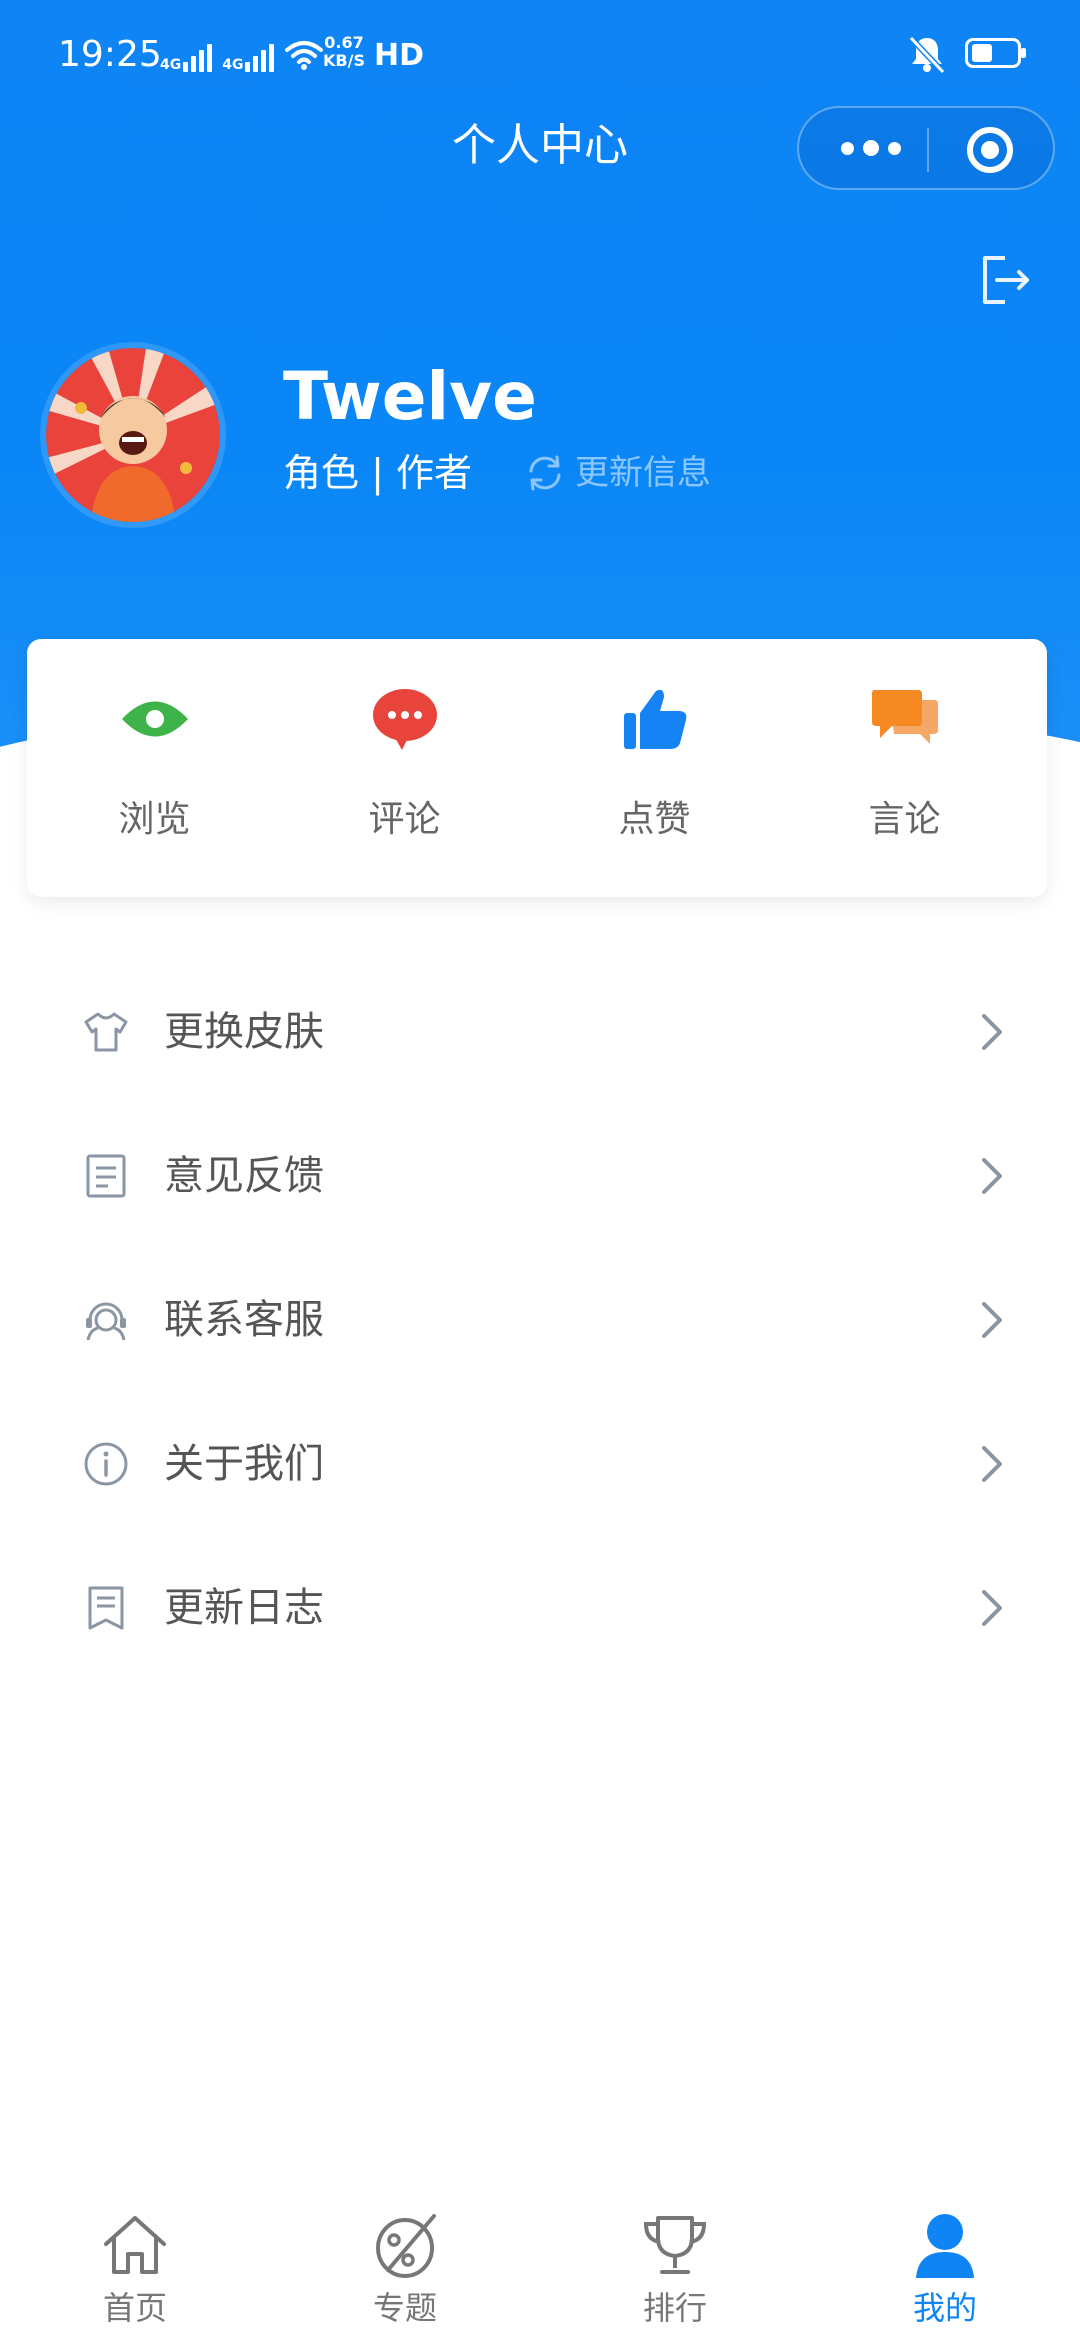  What do you see at coordinates (344, 42) in the screenshot?
I see `speed-value: 0.67` at bounding box center [344, 42].